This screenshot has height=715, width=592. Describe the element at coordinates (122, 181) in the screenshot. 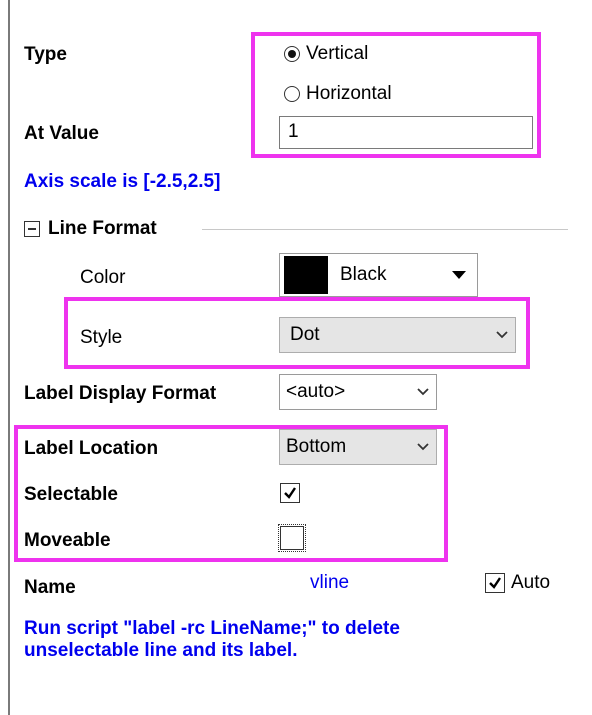

I see `axis-scale-text: Axis scale is [-2.5,2.5]` at that location.